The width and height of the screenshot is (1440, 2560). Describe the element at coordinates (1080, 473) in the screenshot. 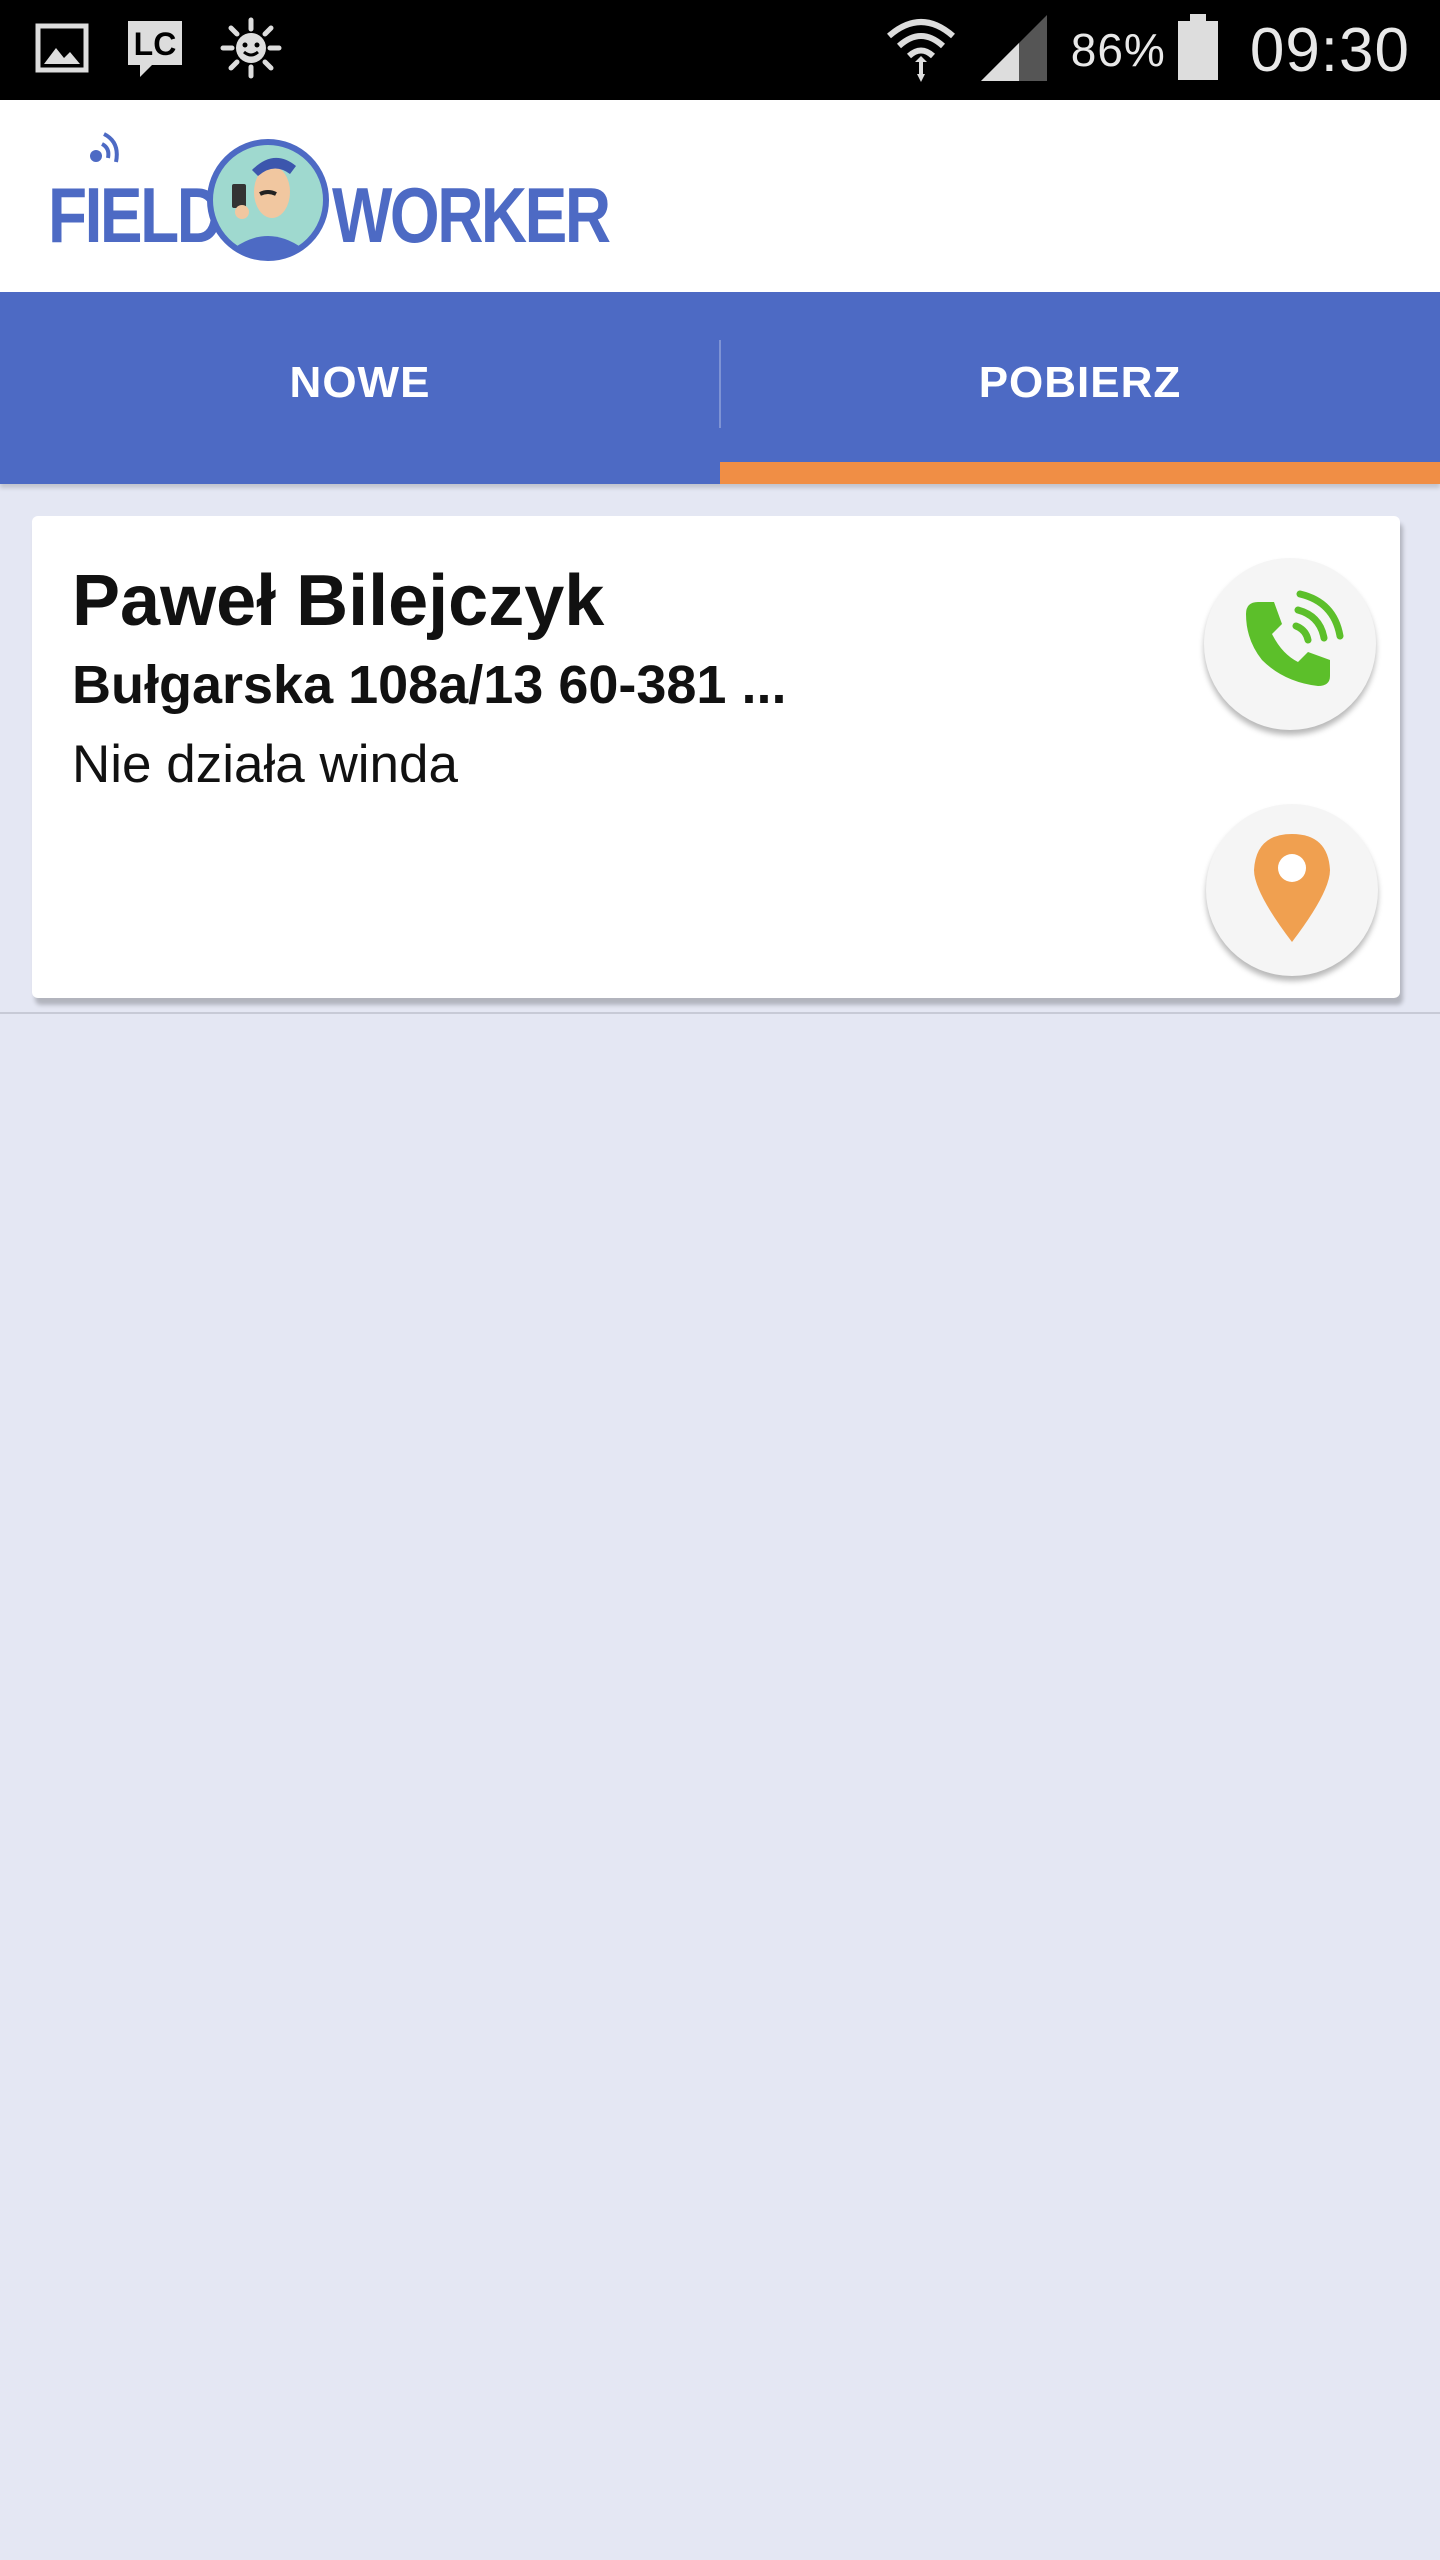

I see `tab-selected-indicator` at that location.